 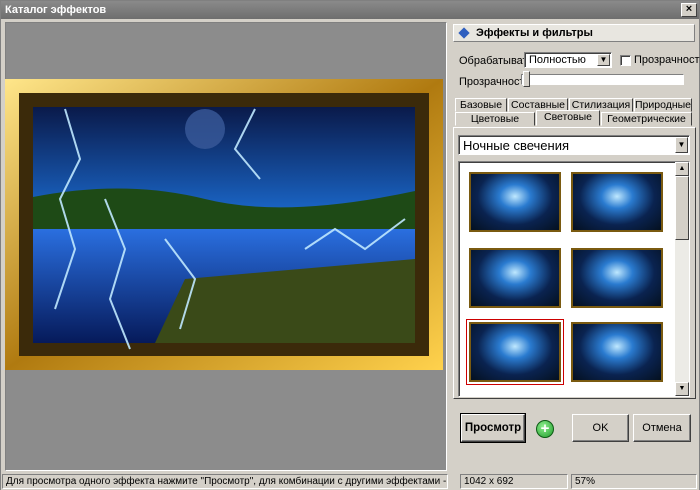 What do you see at coordinates (516, 145) in the screenshot?
I see `category-select-value: Ночные свечения` at bounding box center [516, 145].